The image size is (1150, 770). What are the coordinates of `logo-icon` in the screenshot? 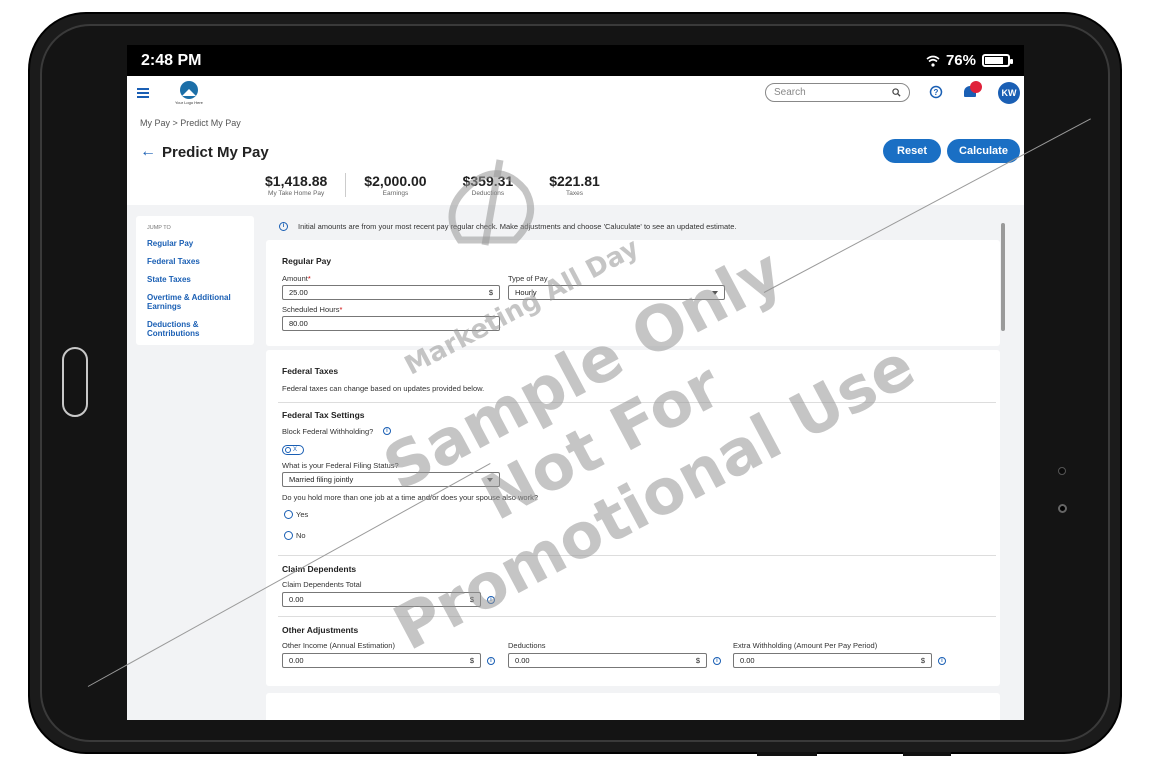 It's located at (188, 90).